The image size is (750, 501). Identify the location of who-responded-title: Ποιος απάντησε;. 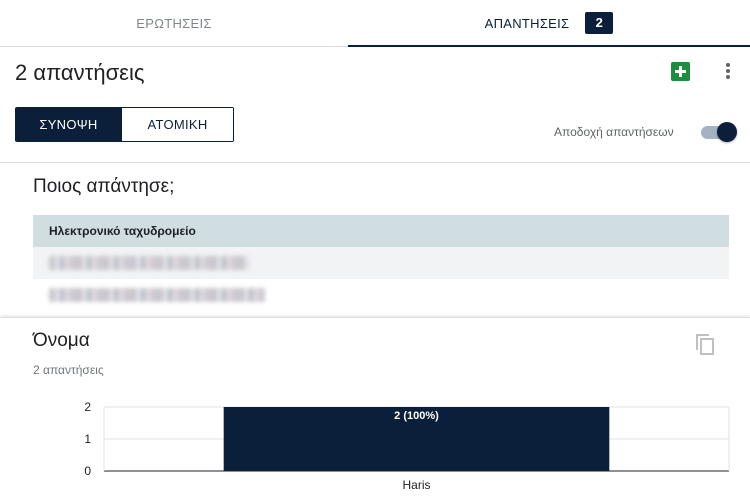
(104, 186).